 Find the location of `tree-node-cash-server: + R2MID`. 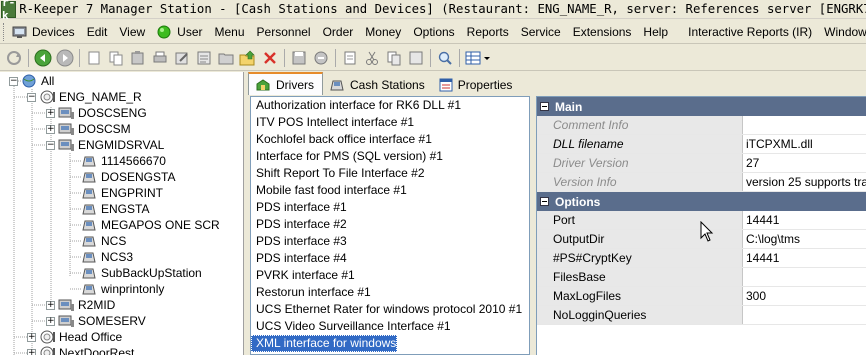

tree-node-cash-server: + R2MID is located at coordinates (80, 305).